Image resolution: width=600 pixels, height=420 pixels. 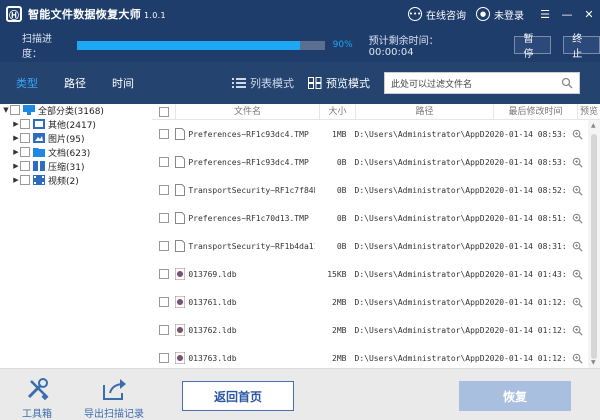 What do you see at coordinates (482, 83) in the screenshot?
I see `filter-search-input: 此处可以过滤文件名` at bounding box center [482, 83].